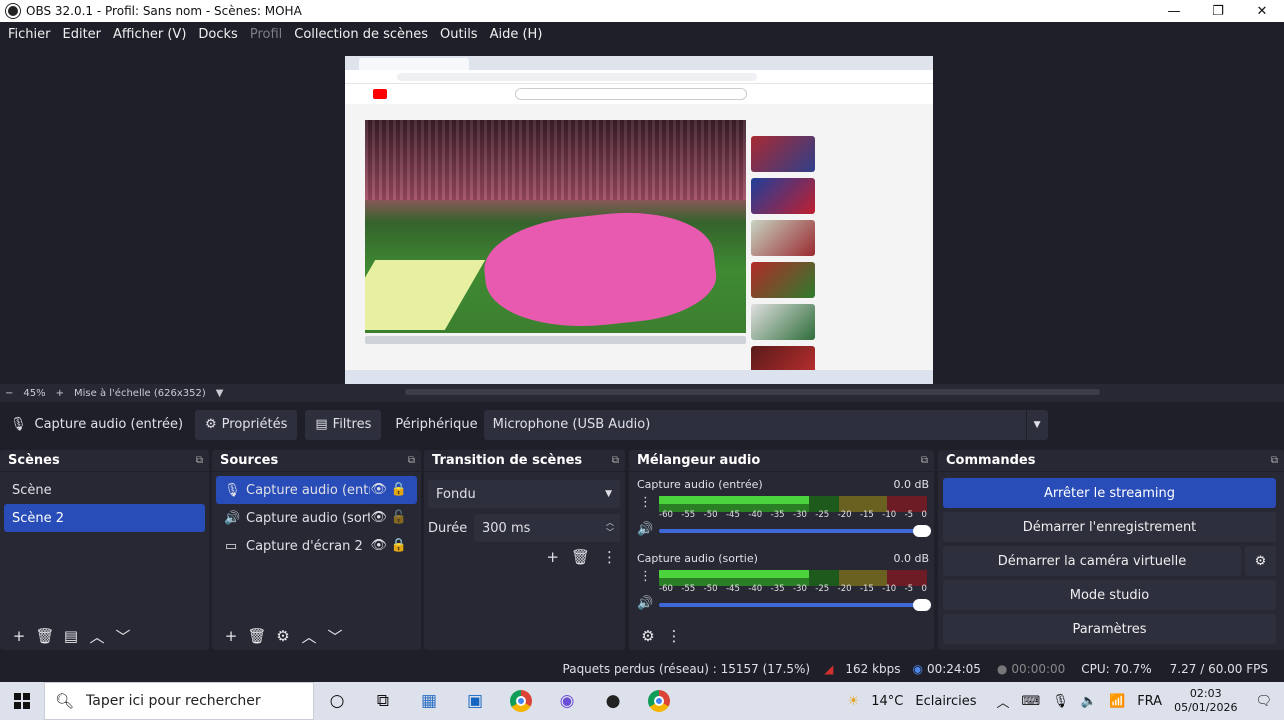 This screenshot has height=720, width=1284. I want to click on source-item: 🎙 Capture audio (entrée) 👁 🔒, so click(316, 490).